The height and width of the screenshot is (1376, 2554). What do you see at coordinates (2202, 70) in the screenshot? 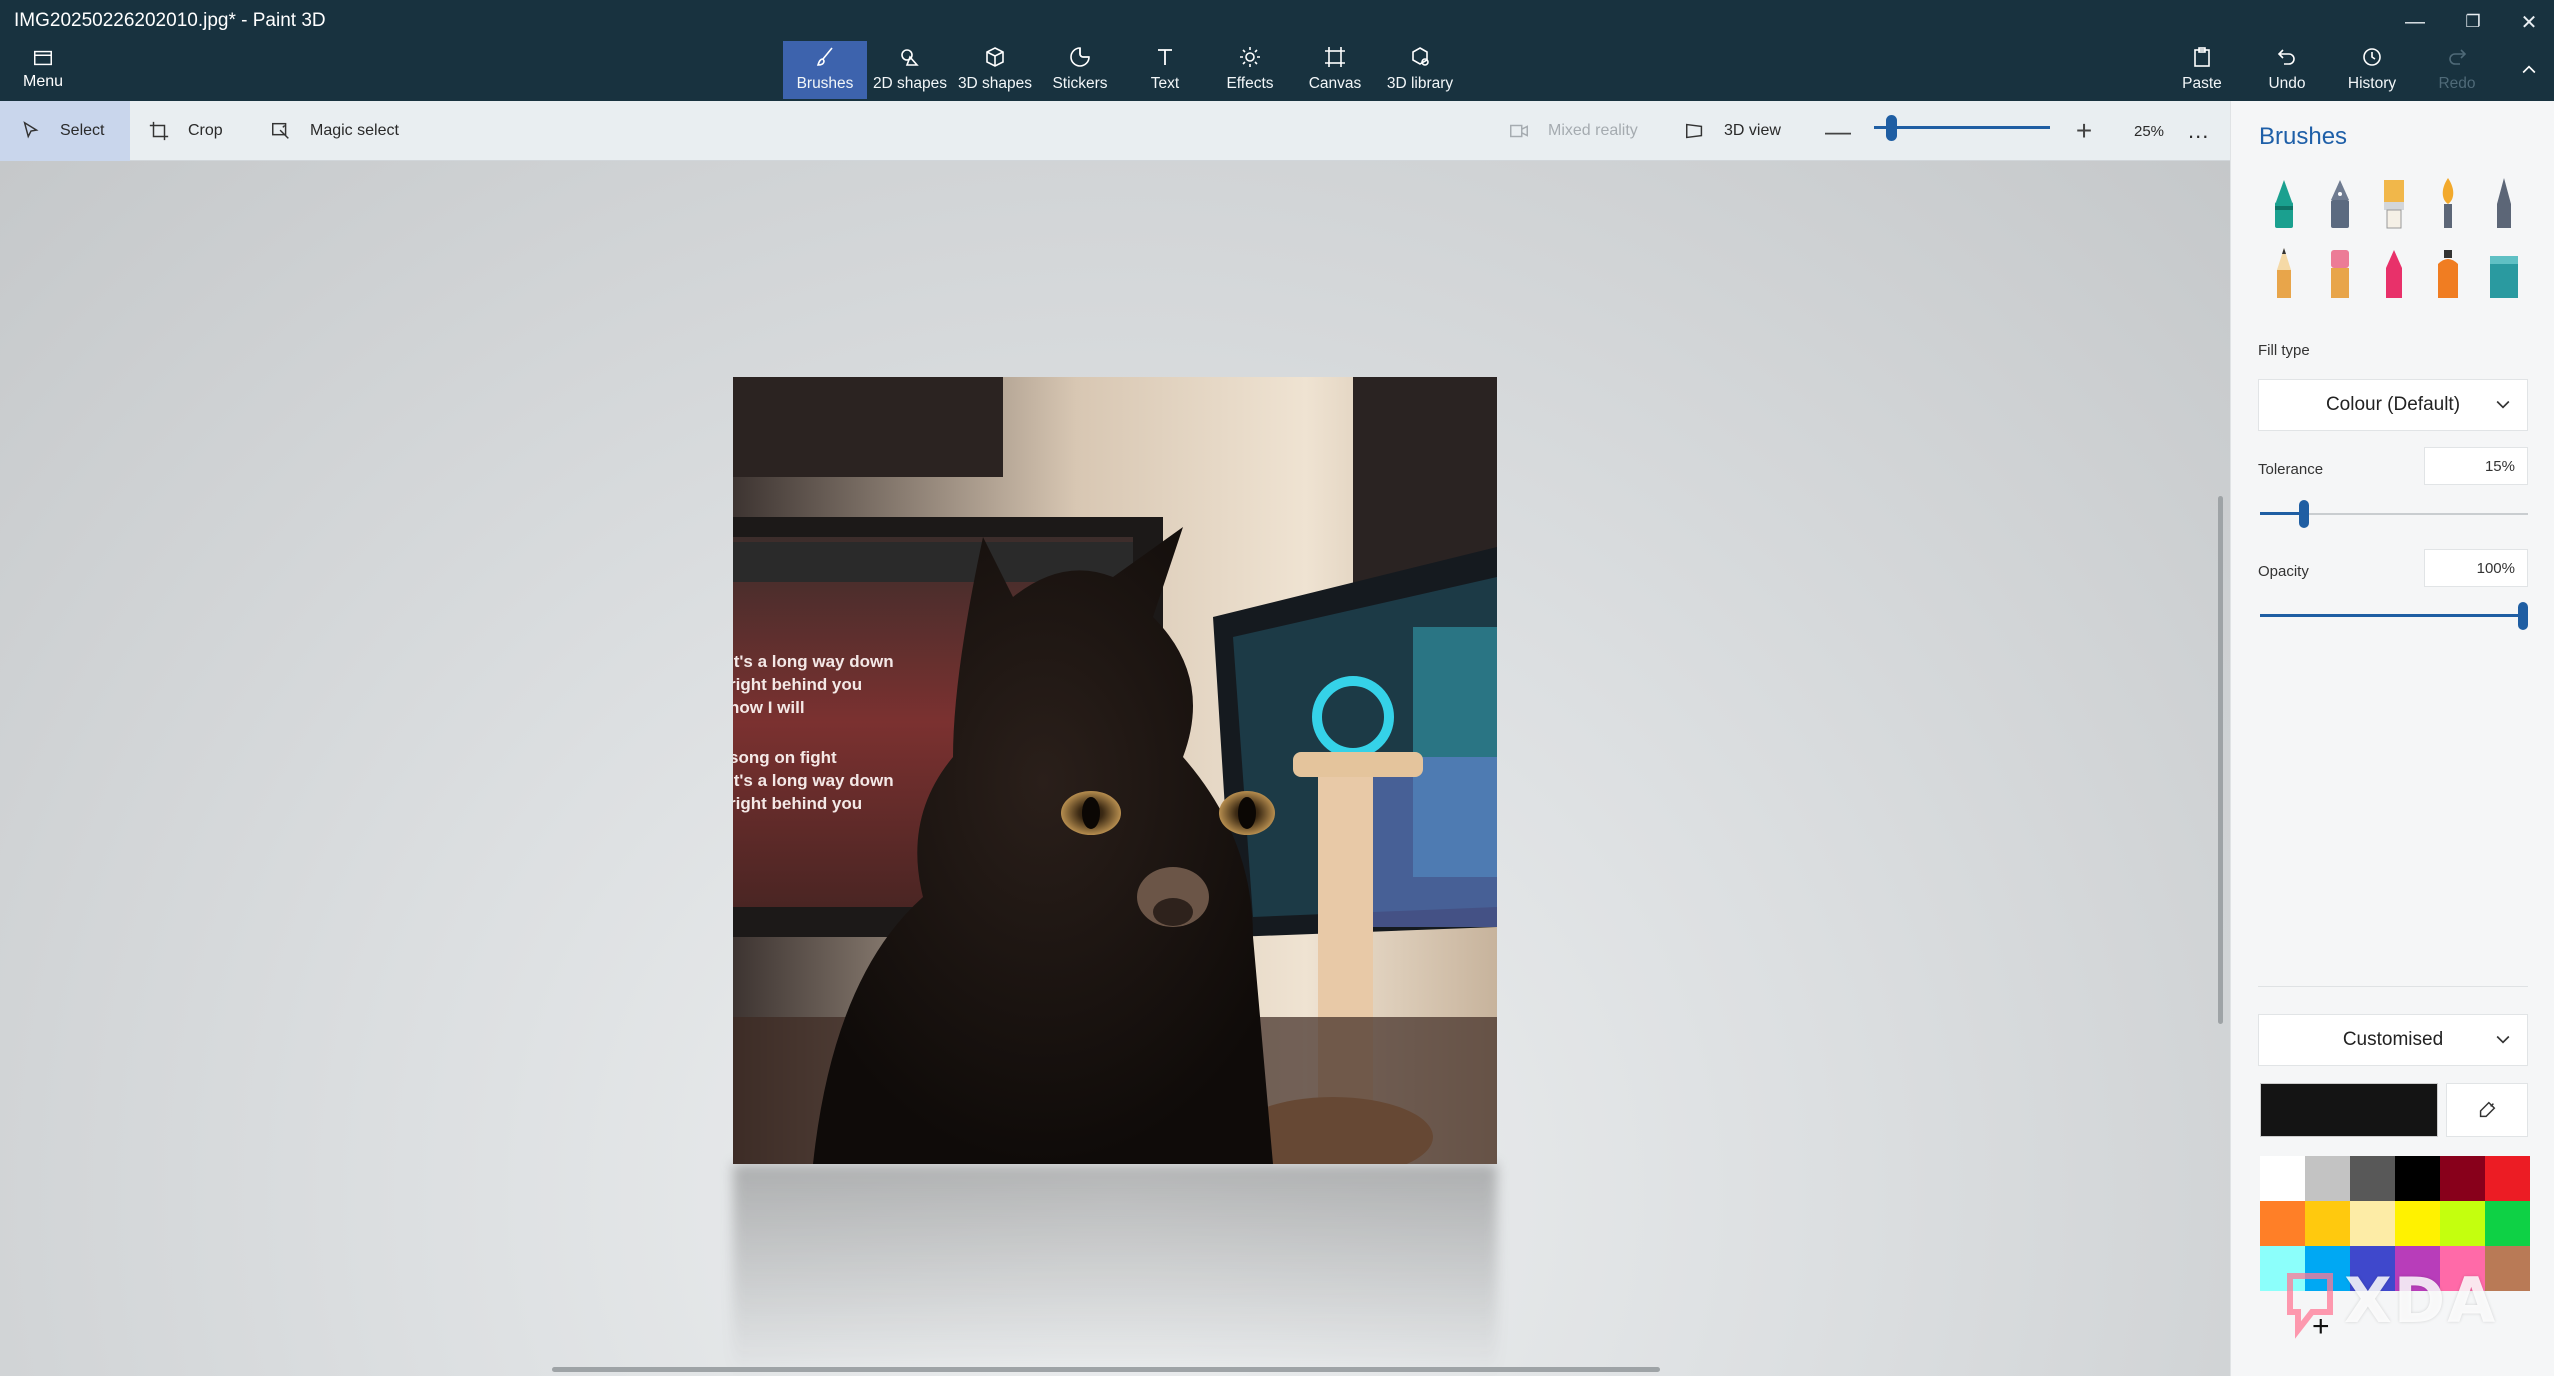
I see `paste-button: Paste` at bounding box center [2202, 70].